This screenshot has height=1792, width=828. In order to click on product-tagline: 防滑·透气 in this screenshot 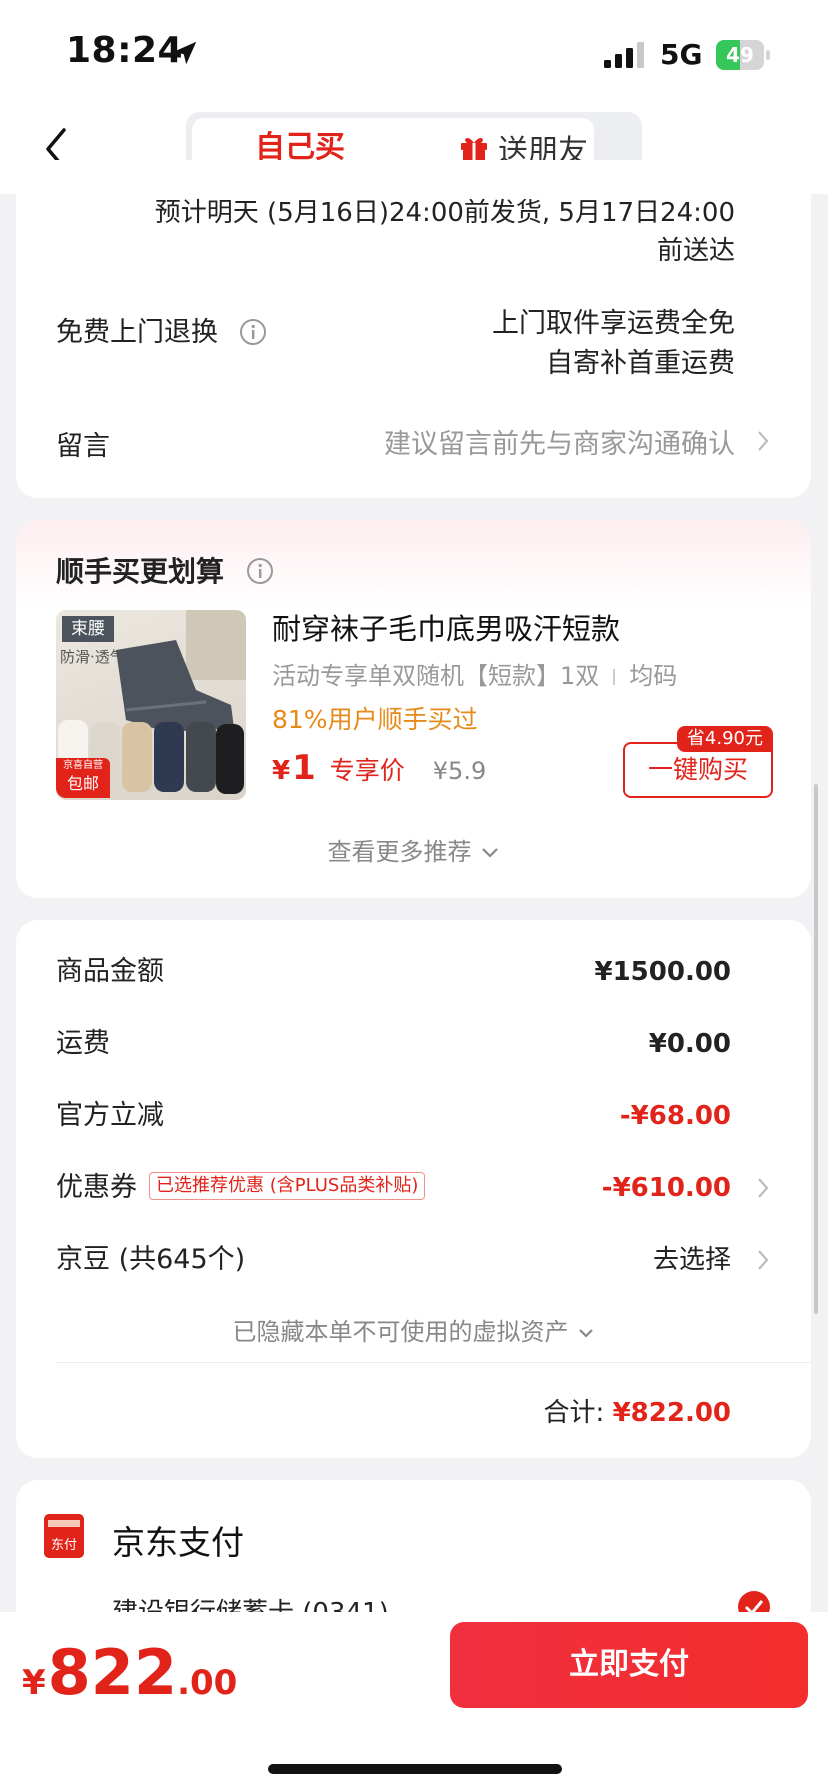, I will do `click(92, 657)`.